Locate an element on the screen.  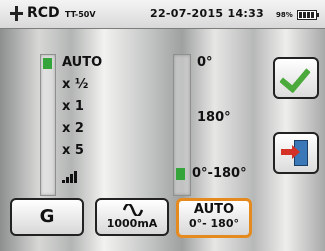
g-button: G is located at coordinates (47, 217).